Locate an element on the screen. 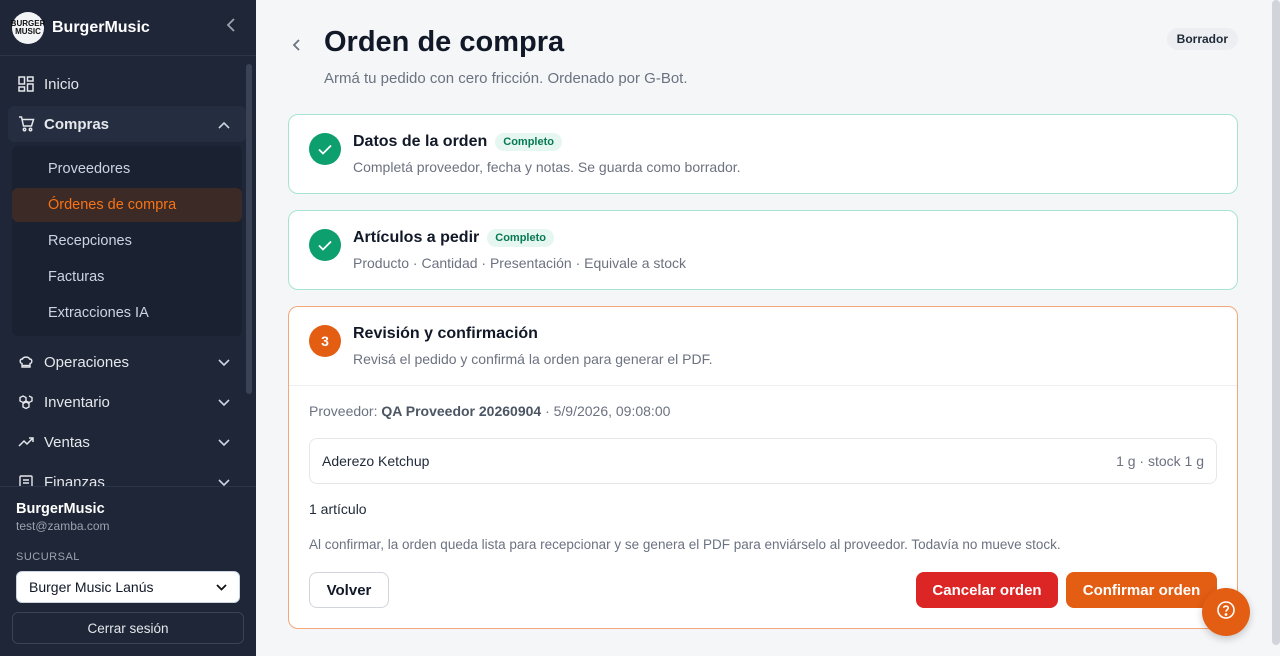 This screenshot has height=656, width=1280. step-title-text: Artículos a pedir is located at coordinates (416, 237).